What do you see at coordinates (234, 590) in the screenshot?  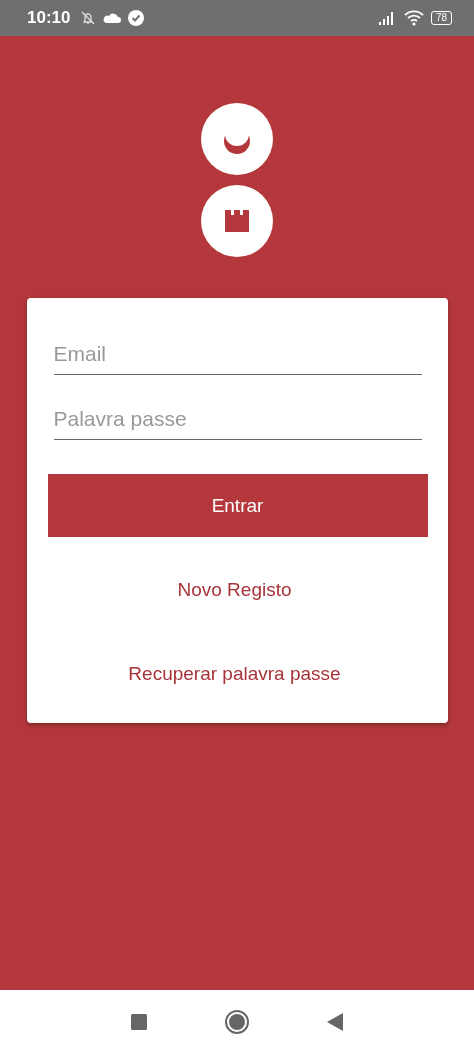 I see `link: Novo Registo` at bounding box center [234, 590].